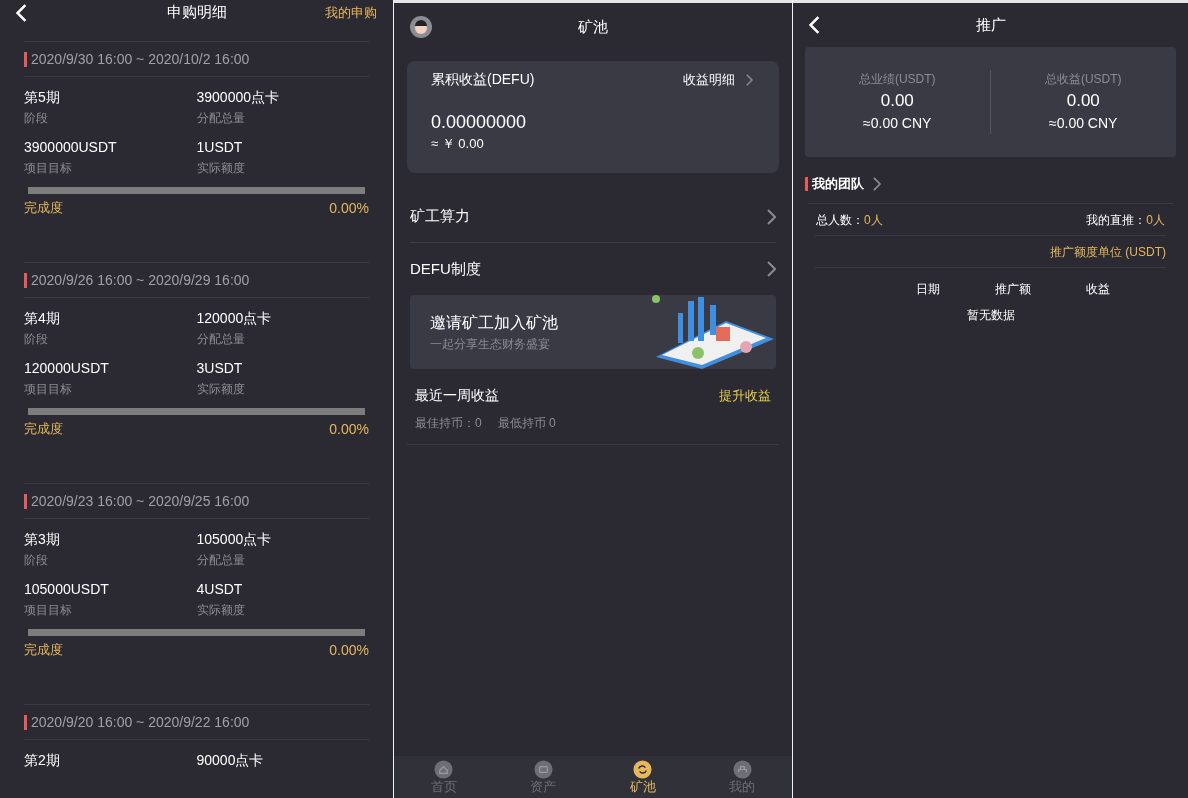 Image resolution: width=1188 pixels, height=798 pixels. I want to click on field-value: 第2期, so click(42, 760).